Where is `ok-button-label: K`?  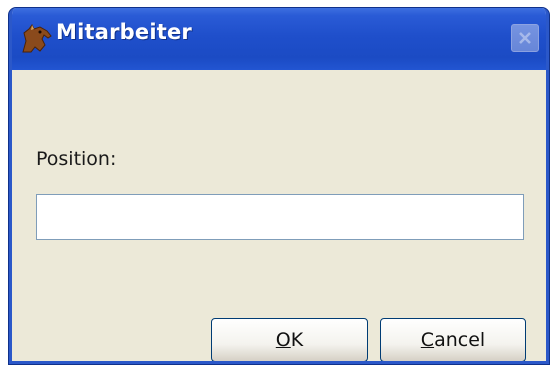 ok-button-label: K is located at coordinates (297, 340).